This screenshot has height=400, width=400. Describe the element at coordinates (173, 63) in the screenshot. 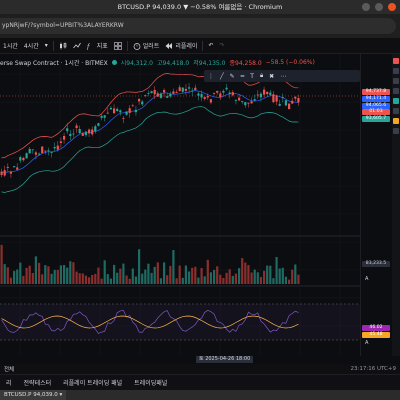

I see `legend-high: 고94,418.0` at that location.